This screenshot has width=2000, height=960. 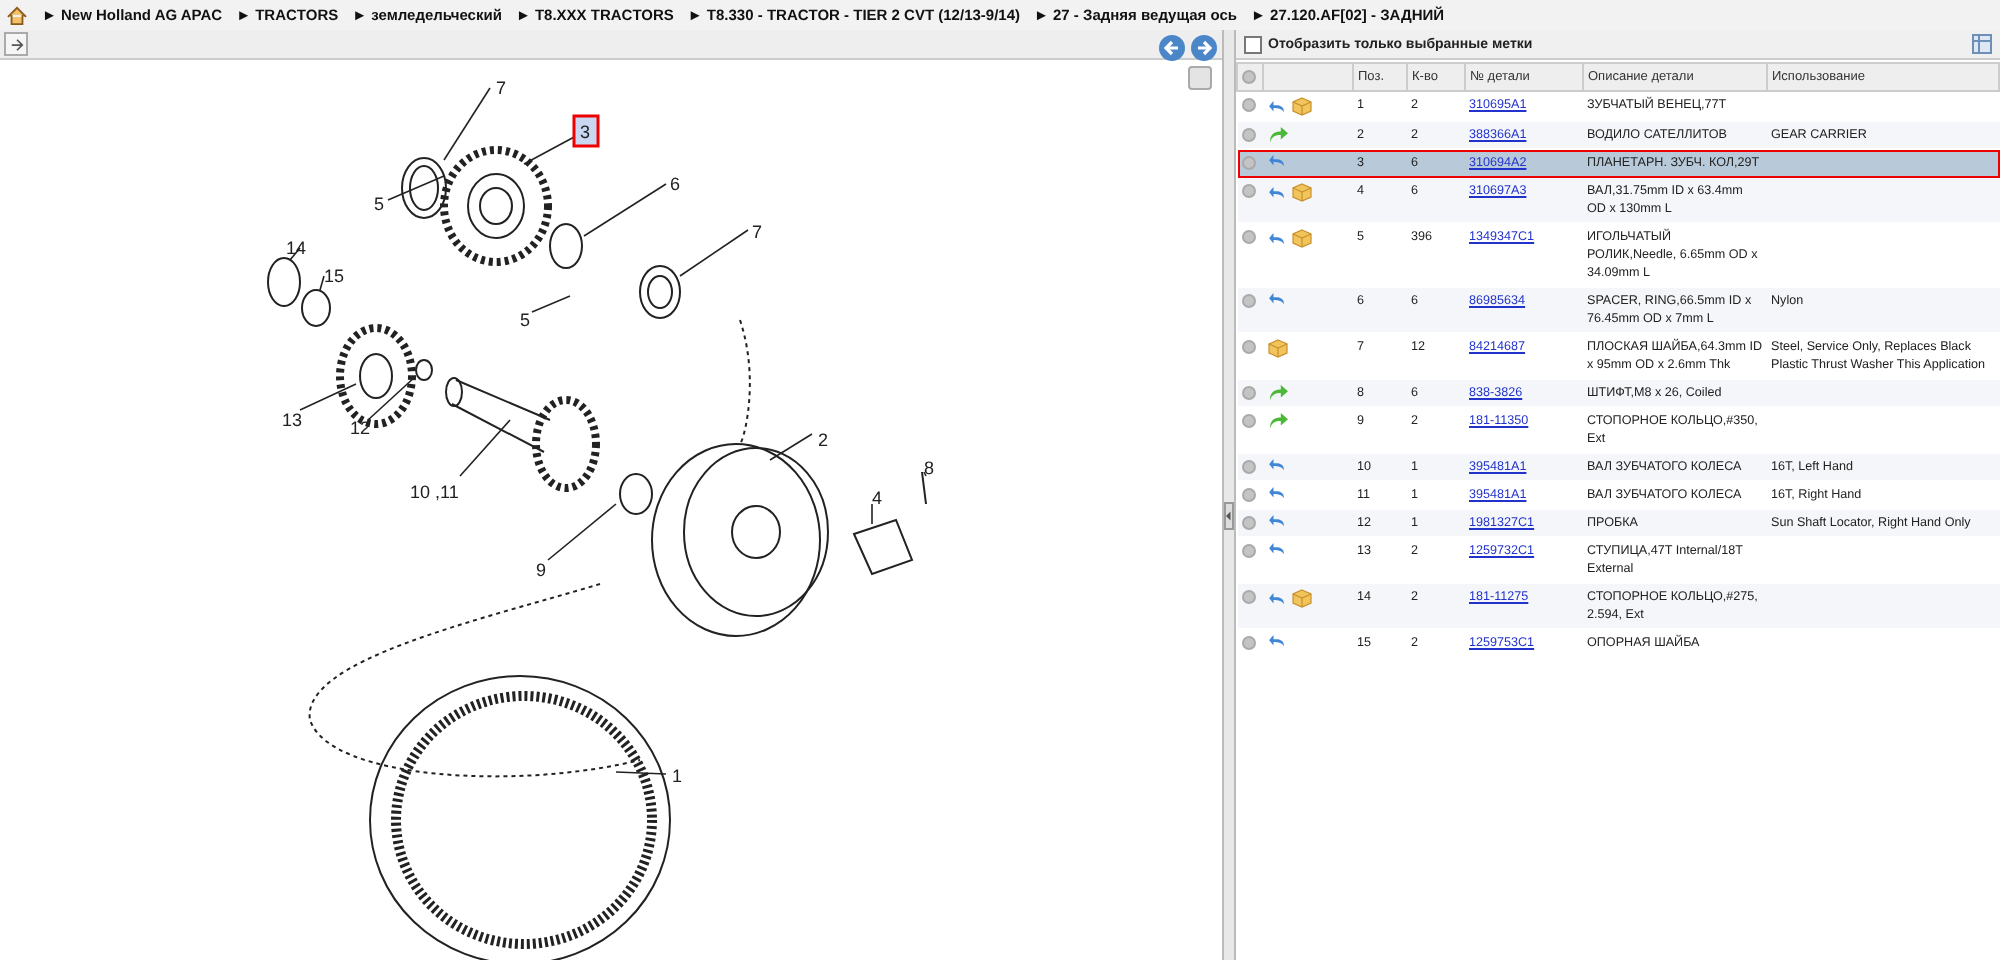 I want to click on filter-checkbox, so click(x=1253, y=44).